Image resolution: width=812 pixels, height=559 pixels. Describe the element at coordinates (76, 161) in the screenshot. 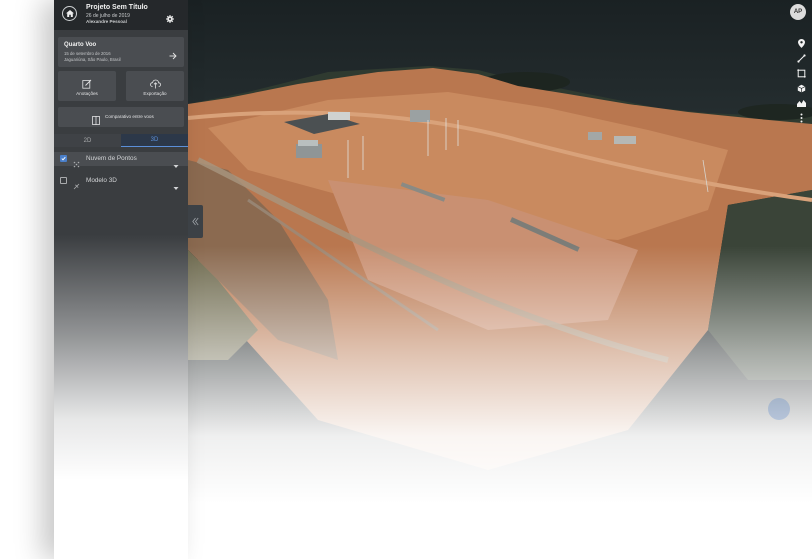

I see `point-cloud-icon` at that location.